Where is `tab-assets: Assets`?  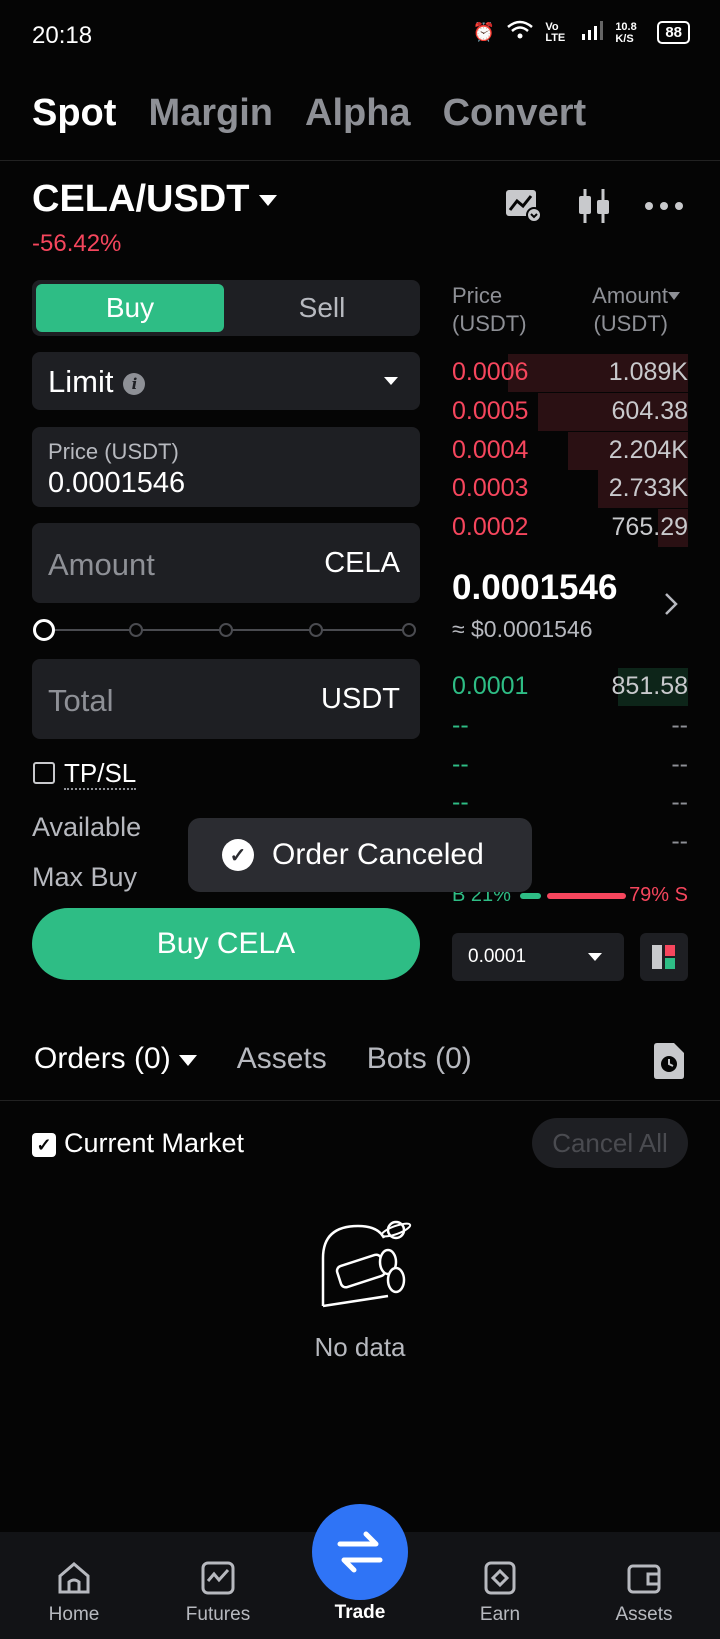 tab-assets: Assets is located at coordinates (282, 1059).